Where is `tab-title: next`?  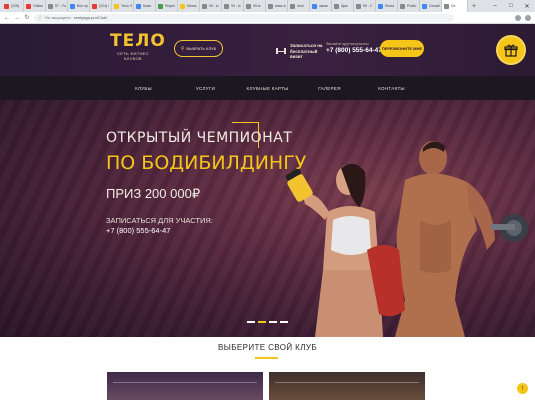 tab-title: next is located at coordinates (300, 6).